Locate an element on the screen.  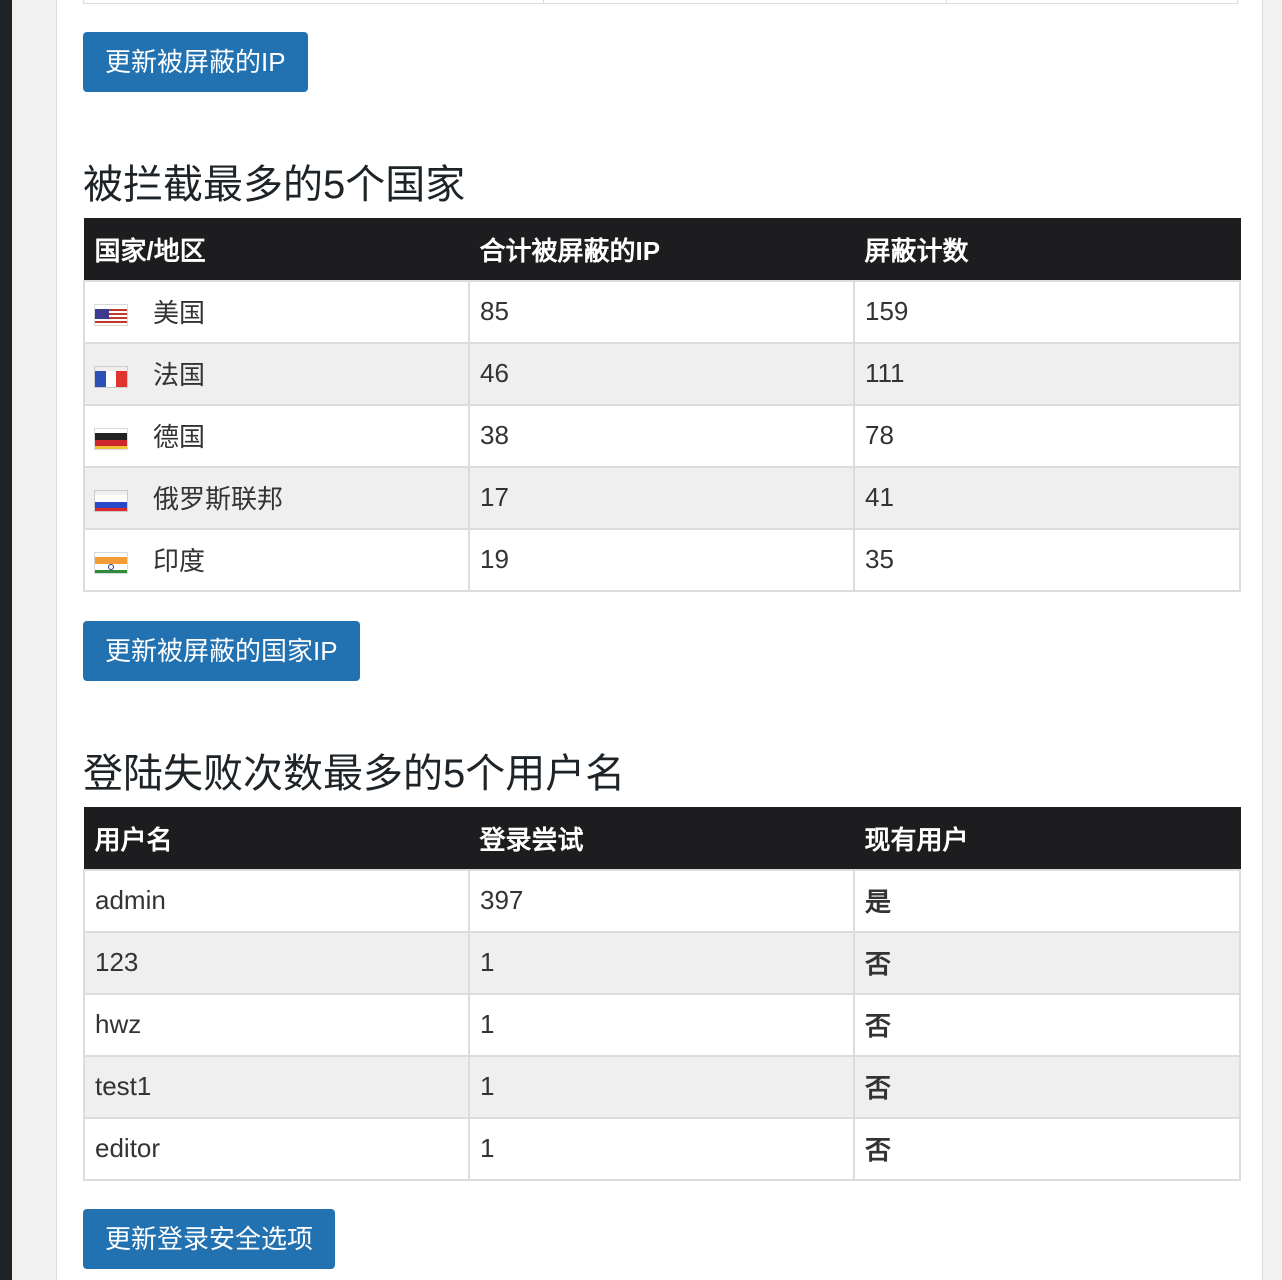
update-blocked-country-ip-button: 更新被屏蔽的国家IP is located at coordinates (221, 651).